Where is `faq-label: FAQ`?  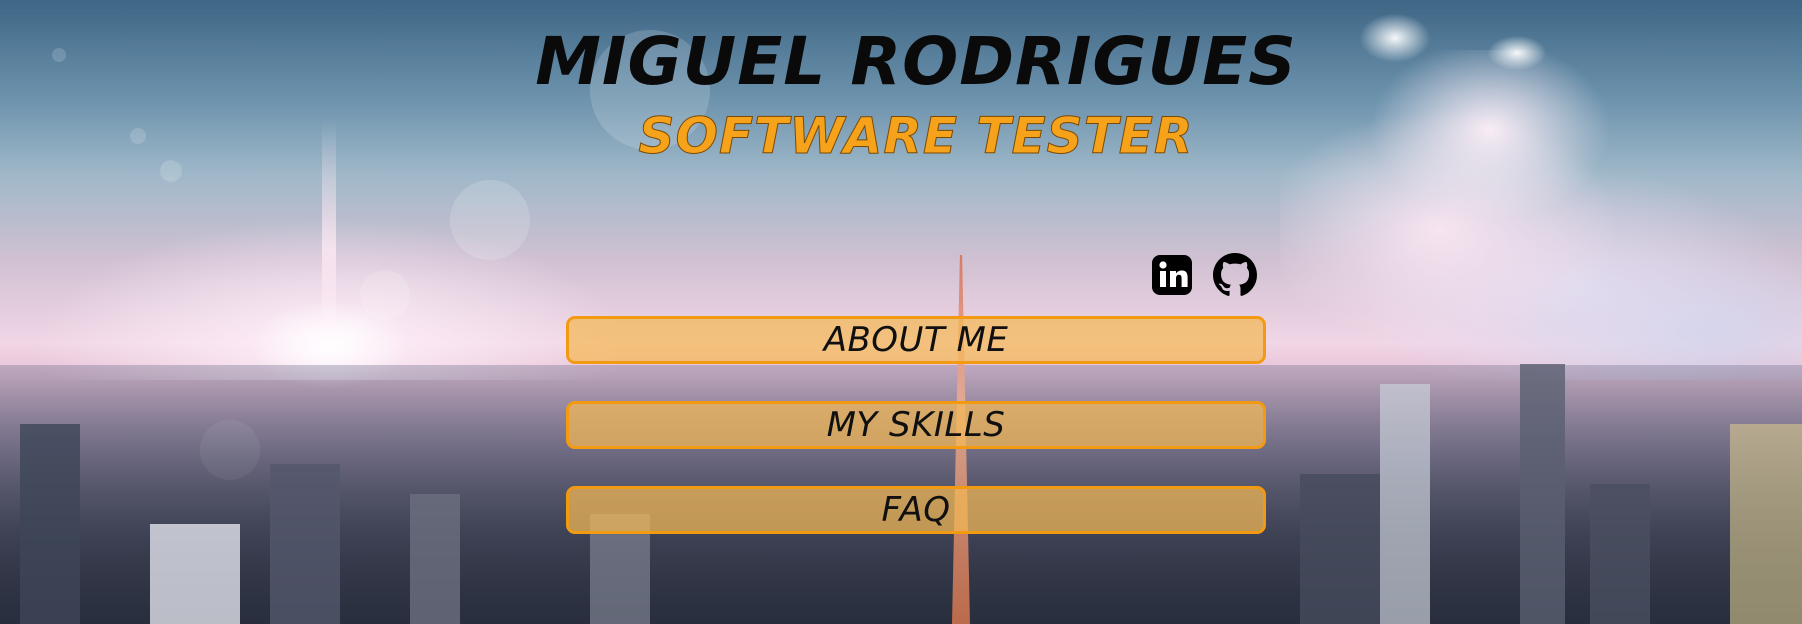
faq-label: FAQ is located at coordinates (916, 510).